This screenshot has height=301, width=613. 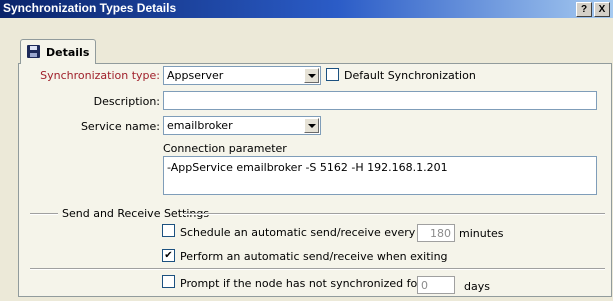 I want to click on tab-details-label: Details, so click(x=68, y=52).